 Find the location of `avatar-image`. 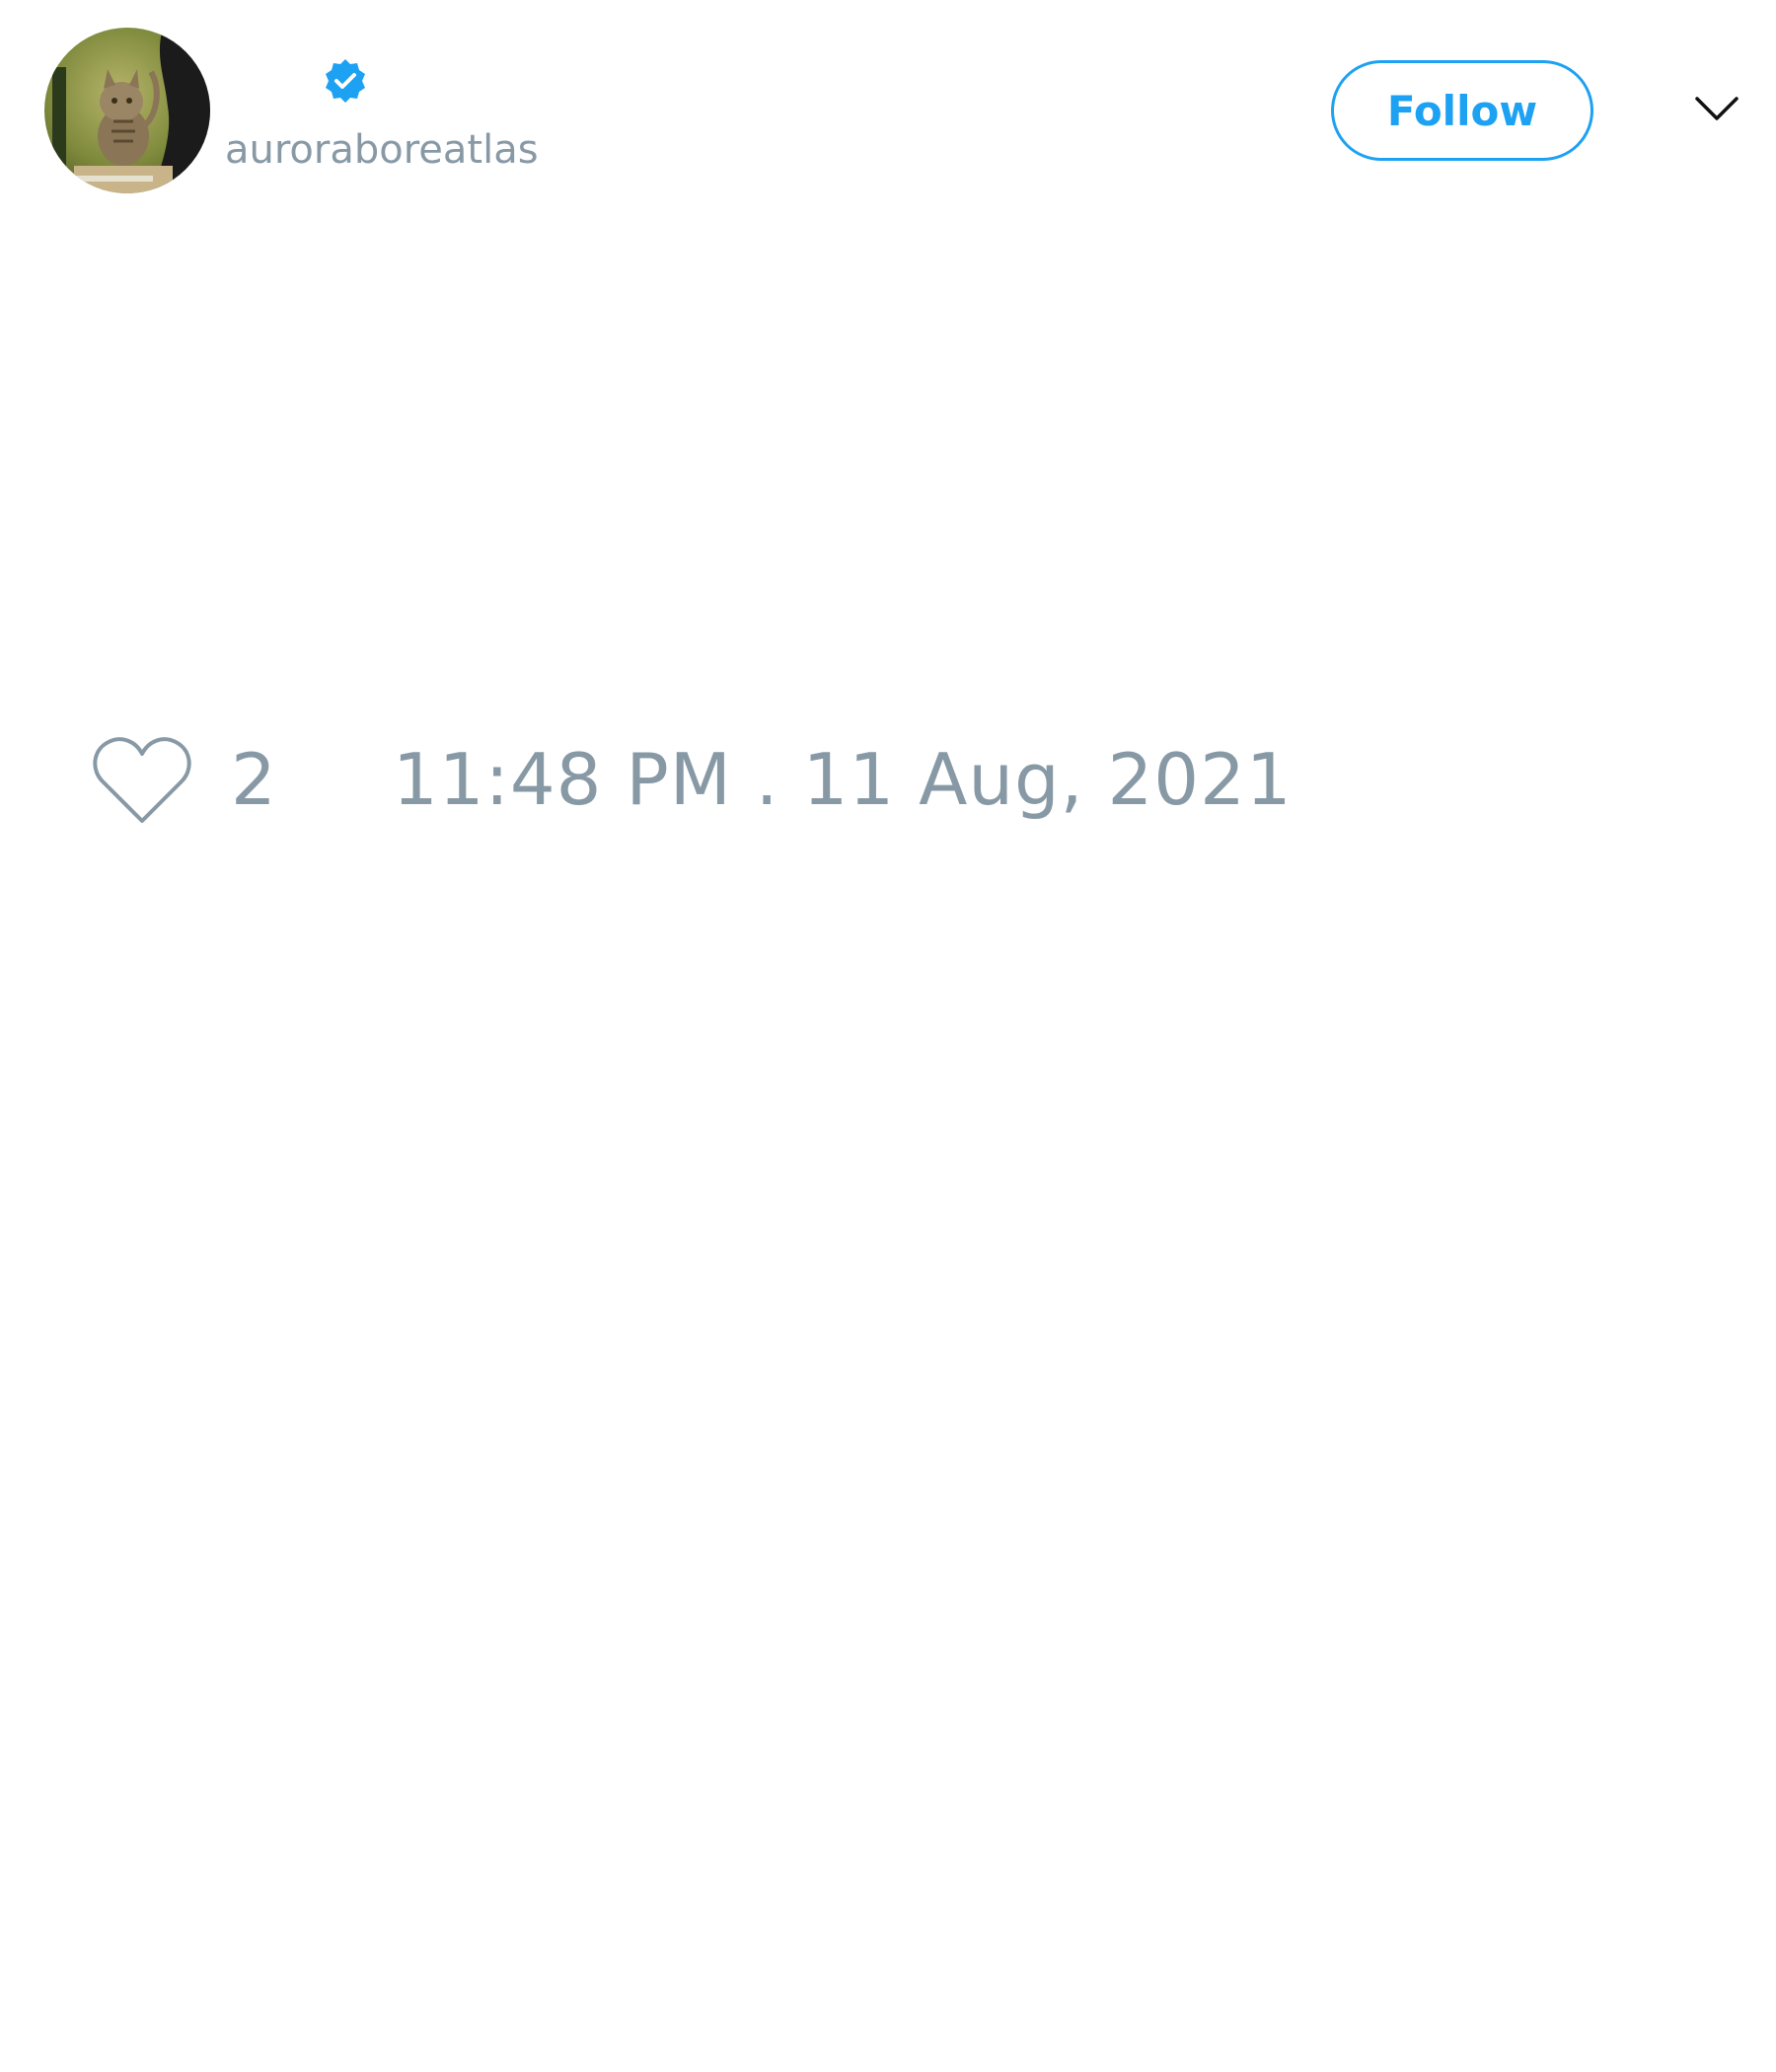

avatar-image is located at coordinates (127, 111).